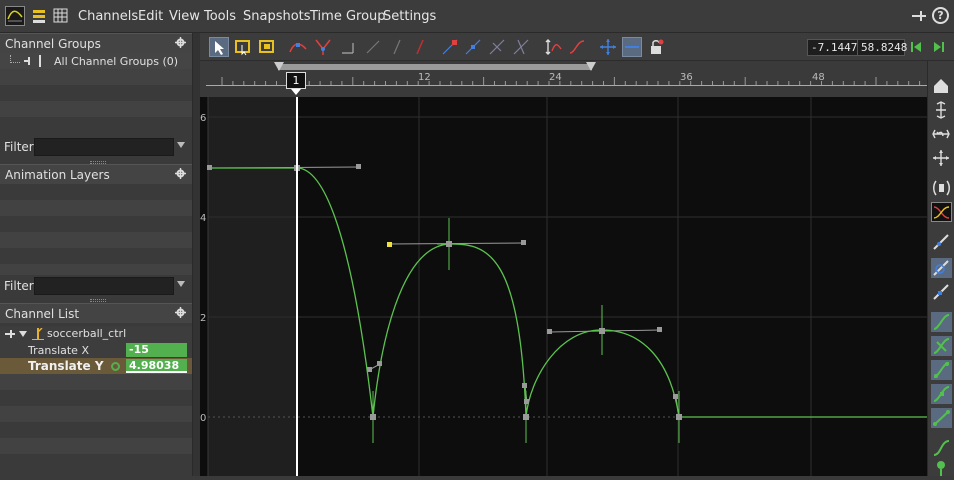 Image resolution: width=954 pixels, height=480 pixels. I want to click on keyframe-handle-selected, so click(389, 244).